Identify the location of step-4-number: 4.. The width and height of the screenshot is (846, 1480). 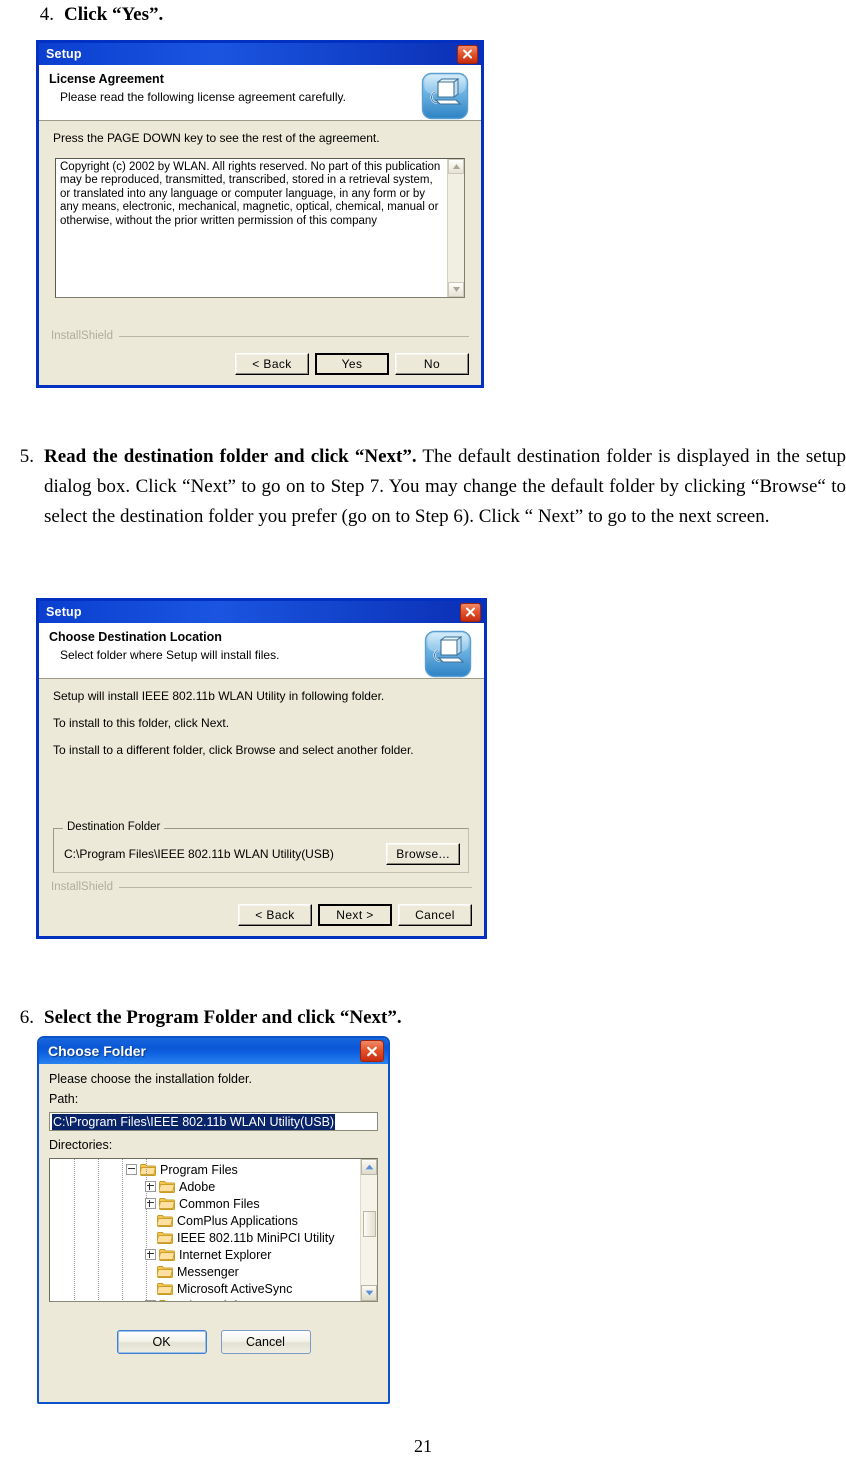
(46, 14).